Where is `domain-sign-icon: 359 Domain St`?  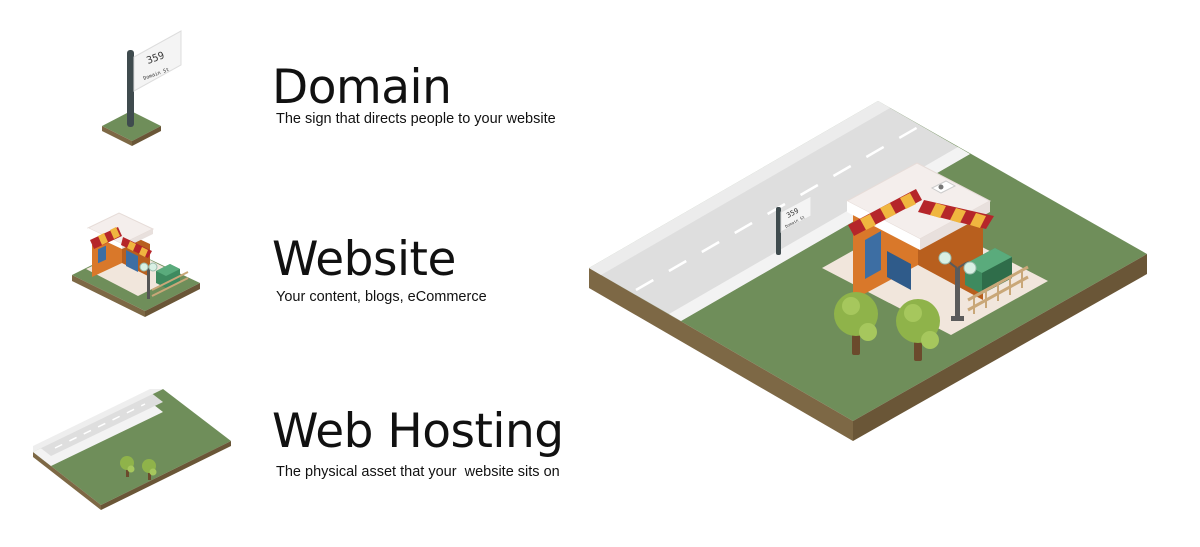
domain-sign-icon: 359 Domain St is located at coordinates (142, 88).